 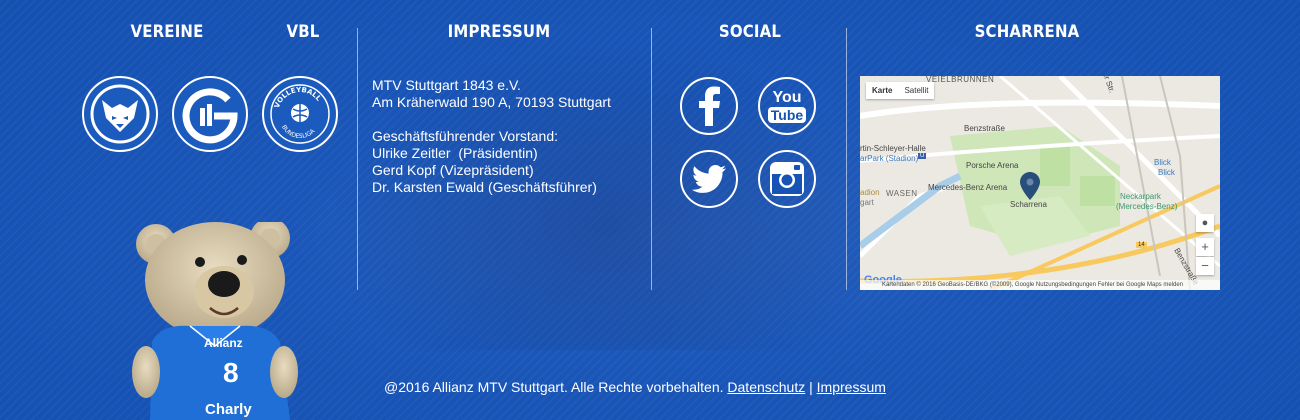 What do you see at coordinates (1140, 196) in the screenshot?
I see `map-label: Neckarpark` at bounding box center [1140, 196].